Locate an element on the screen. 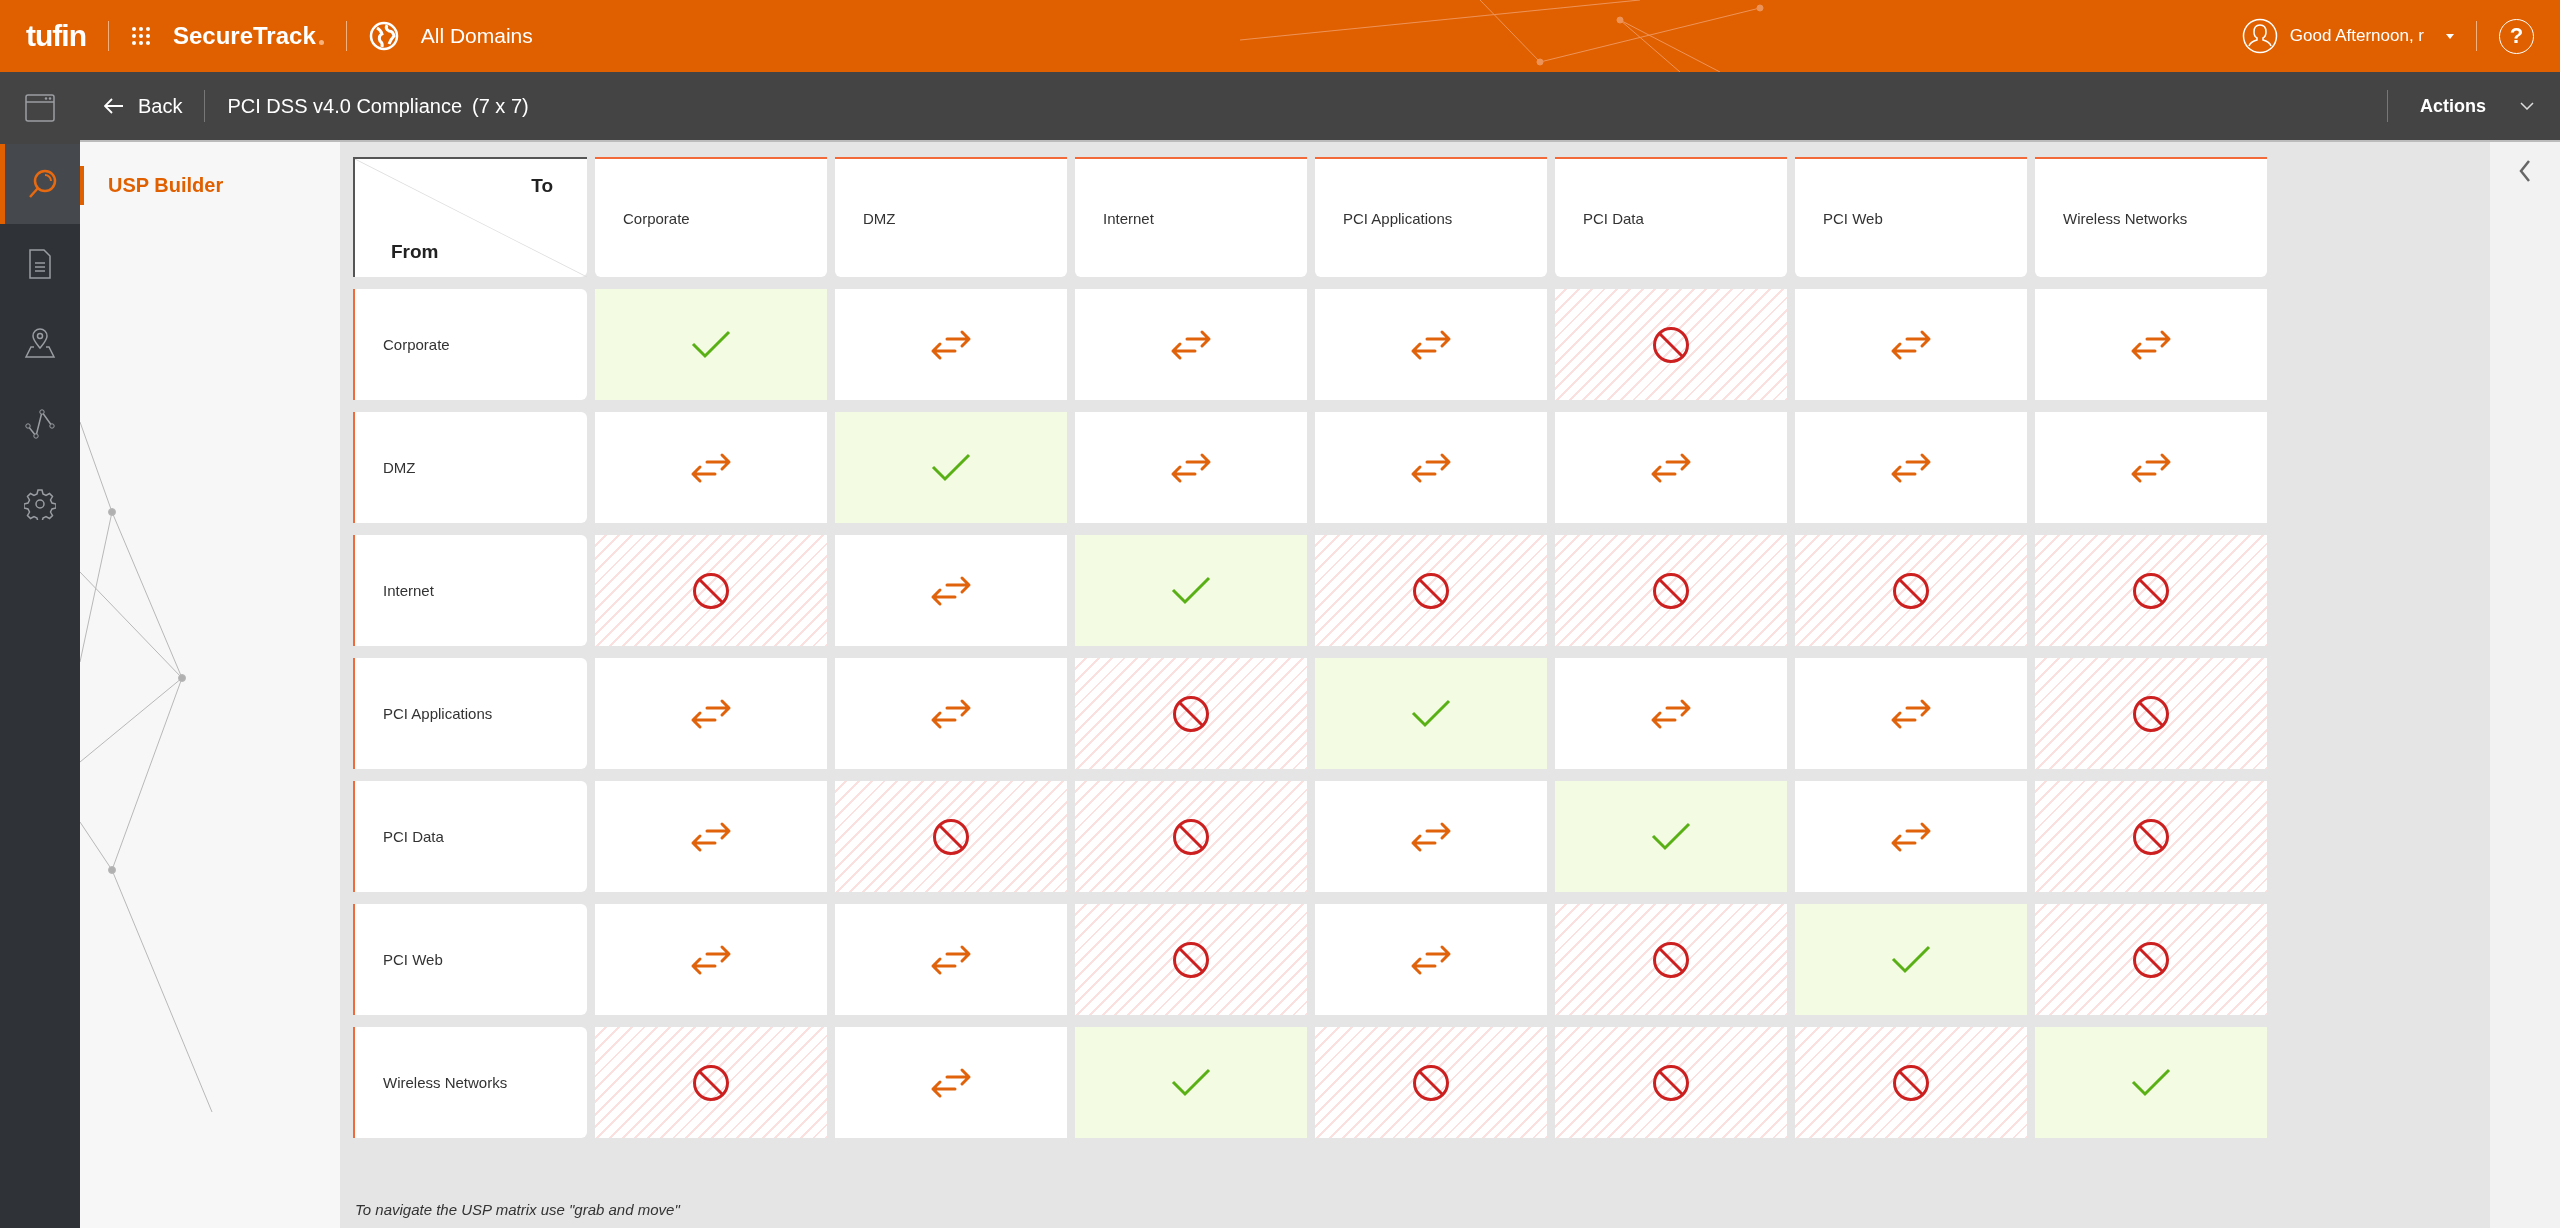 This screenshot has width=2560, height=1228. row-header: DMZ is located at coordinates (470, 467).